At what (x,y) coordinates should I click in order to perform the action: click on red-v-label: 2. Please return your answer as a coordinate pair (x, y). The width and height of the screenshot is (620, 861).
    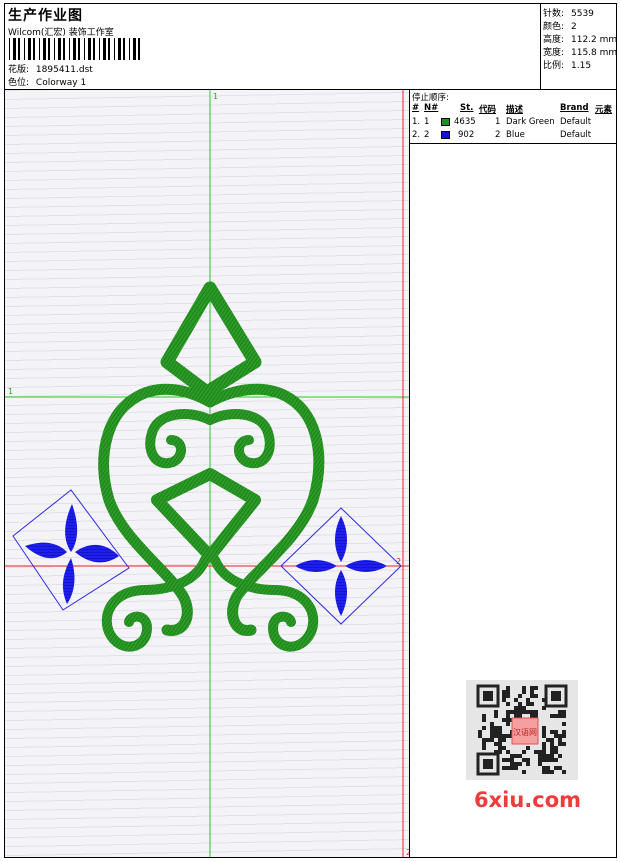
    Looking at the image, I should click on (407, 852).